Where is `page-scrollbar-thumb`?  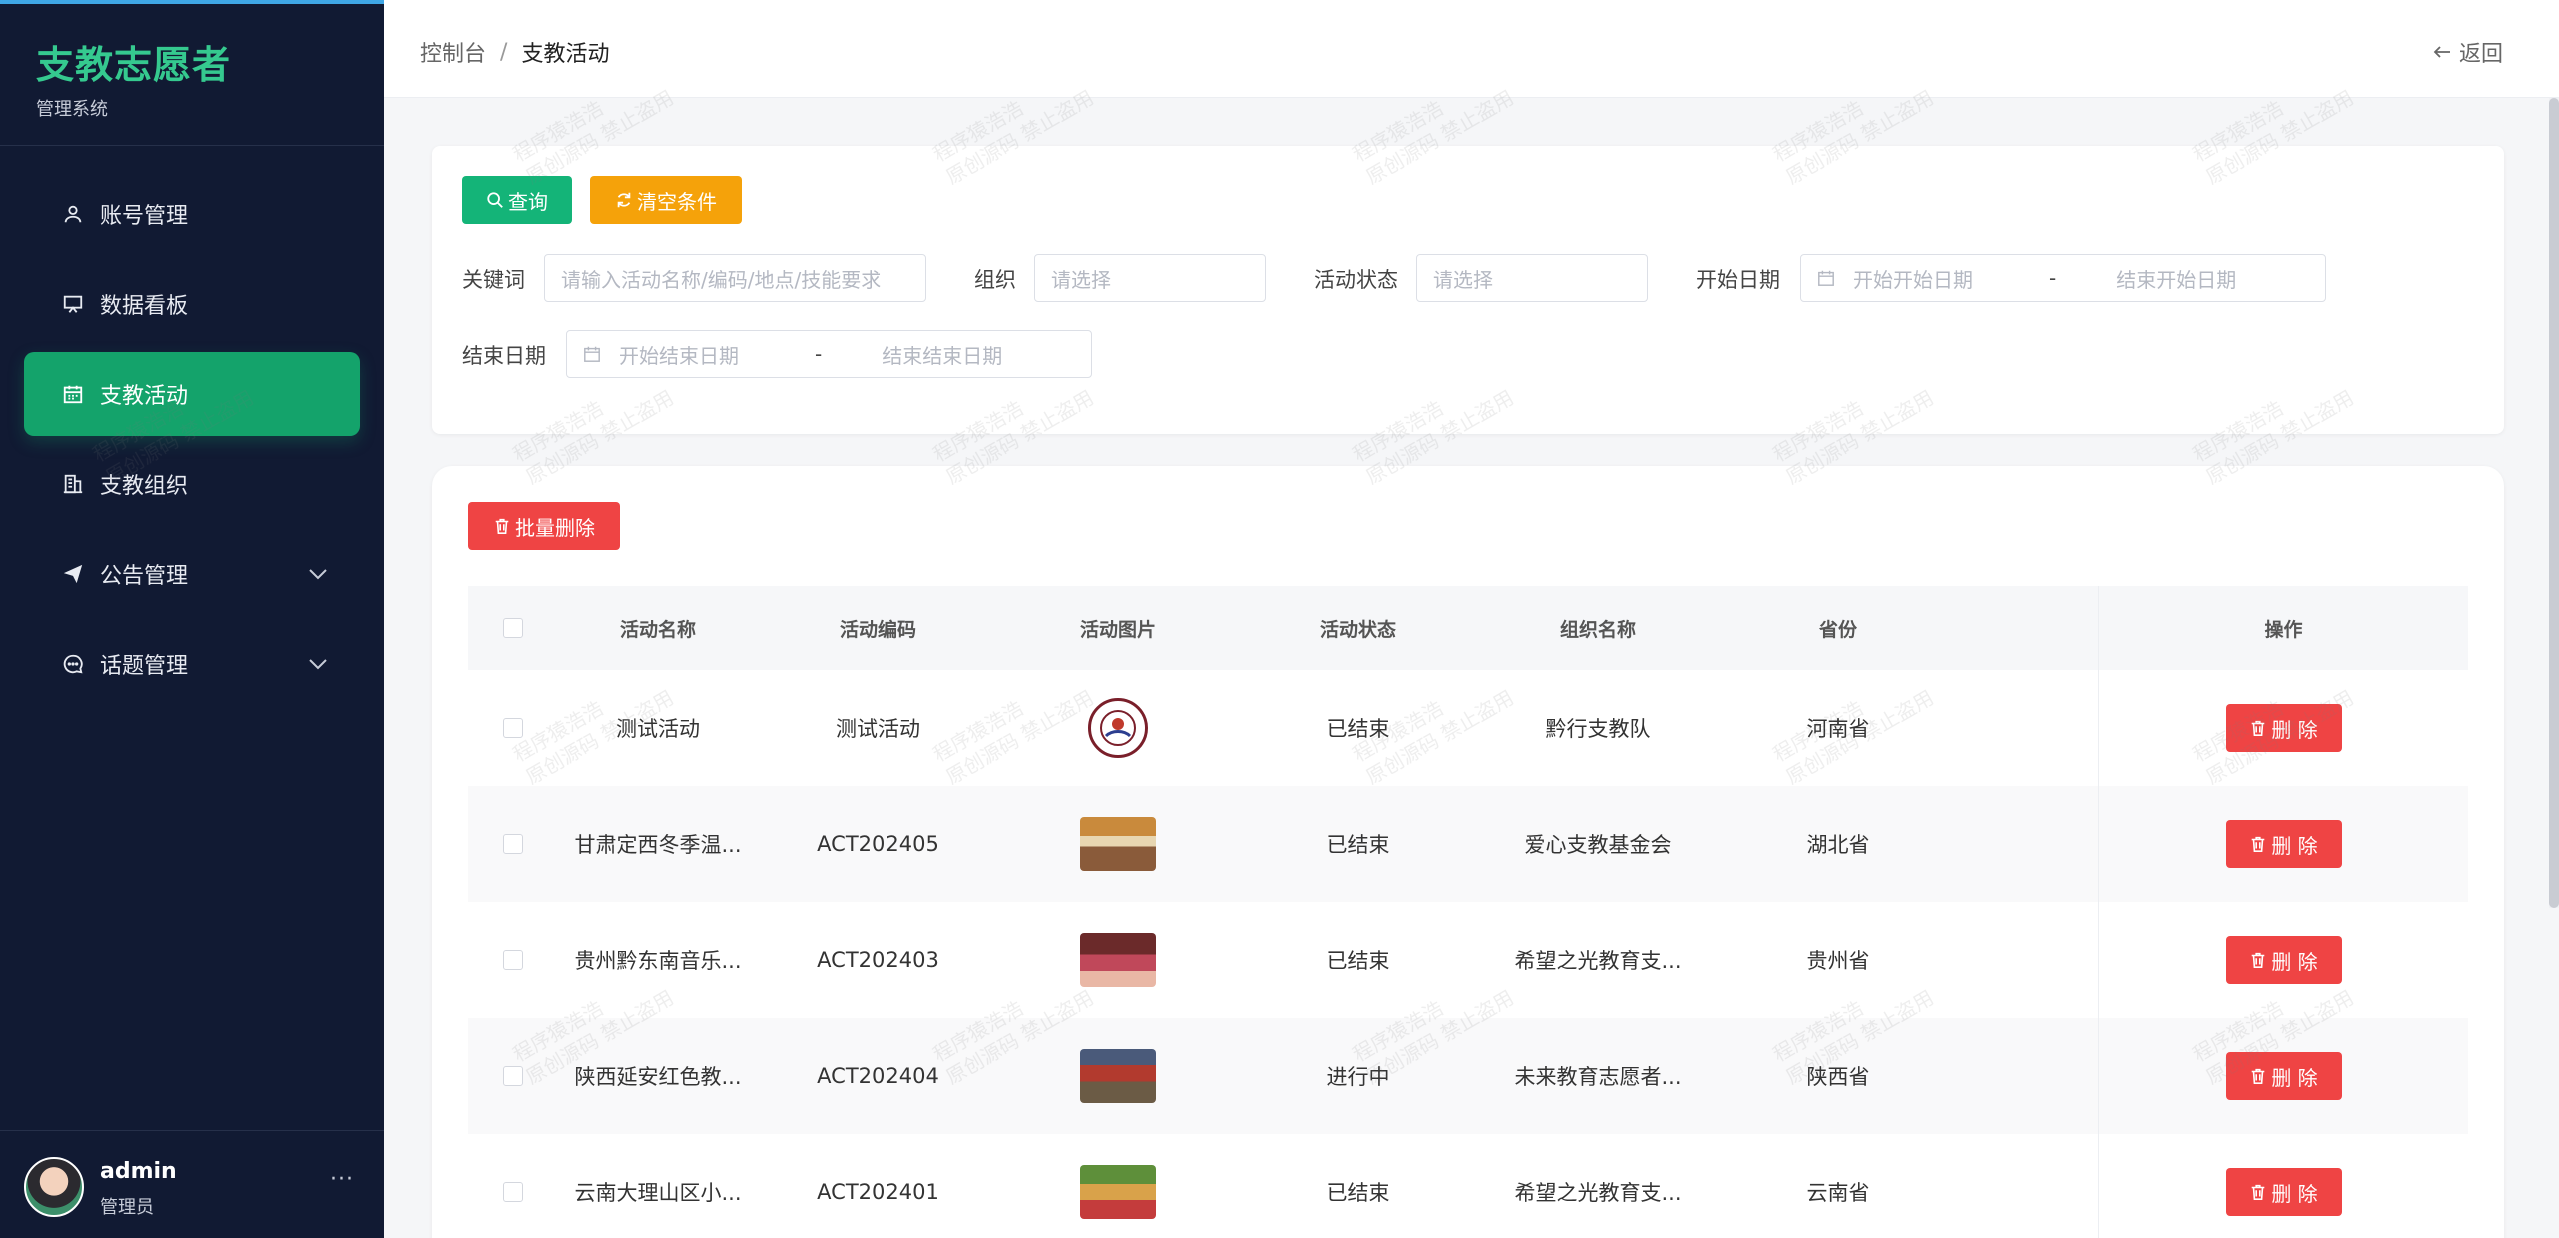
page-scrollbar-thumb is located at coordinates (2554, 503).